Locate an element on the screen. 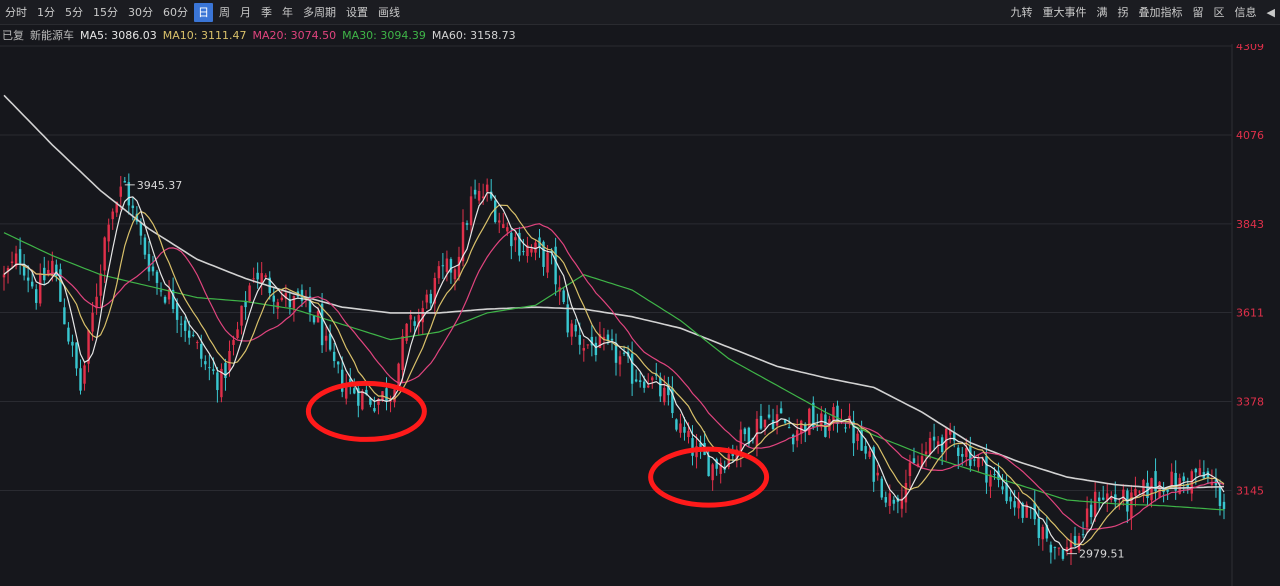  period-tab-12: 设置 is located at coordinates (357, 12).